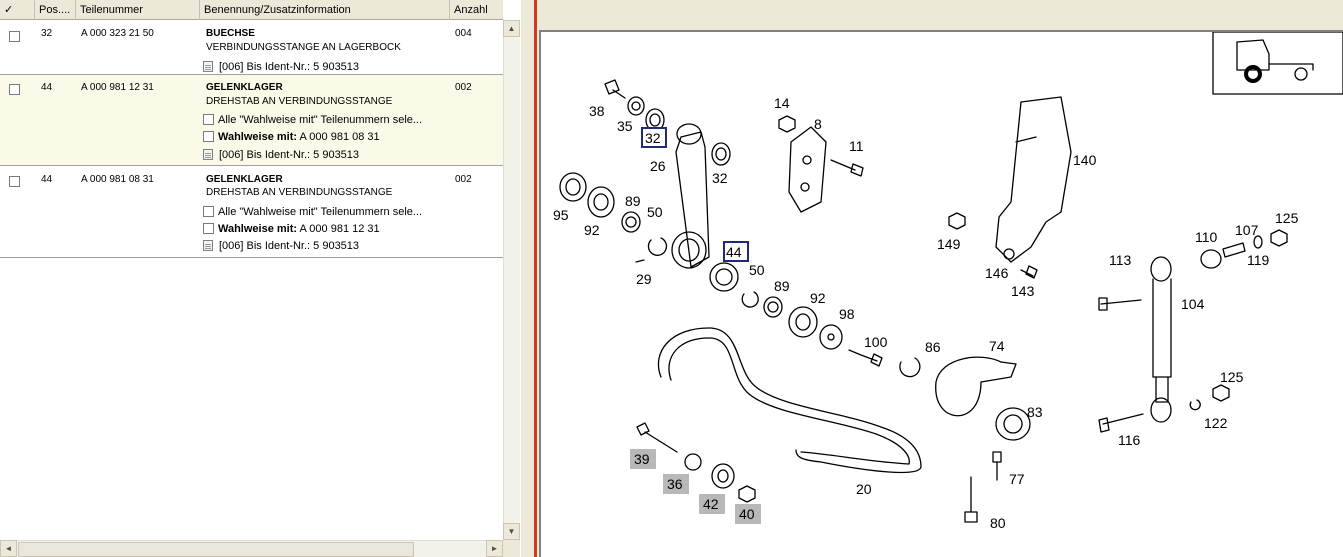  What do you see at coordinates (476, 10) in the screenshot?
I see `col-qty-header: Anzahl` at bounding box center [476, 10].